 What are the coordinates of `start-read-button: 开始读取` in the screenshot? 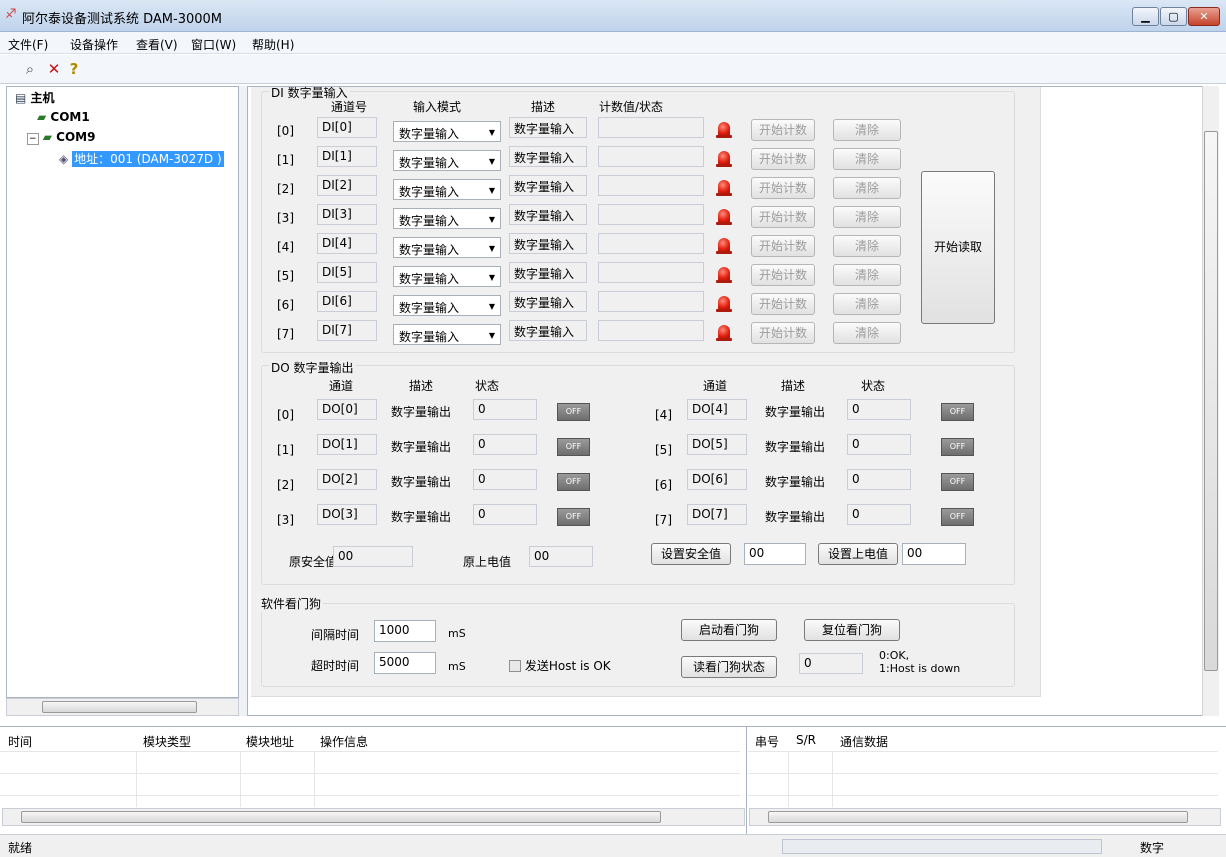 It's located at (958, 247).